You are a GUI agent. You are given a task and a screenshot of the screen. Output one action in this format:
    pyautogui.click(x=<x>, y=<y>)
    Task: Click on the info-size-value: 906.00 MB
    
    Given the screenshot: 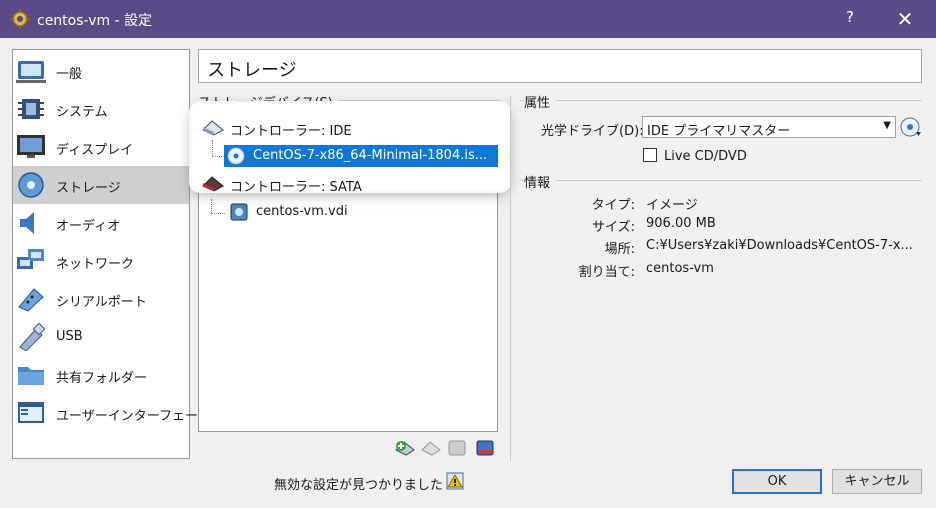 What is the action you would take?
    pyautogui.click(x=681, y=223)
    